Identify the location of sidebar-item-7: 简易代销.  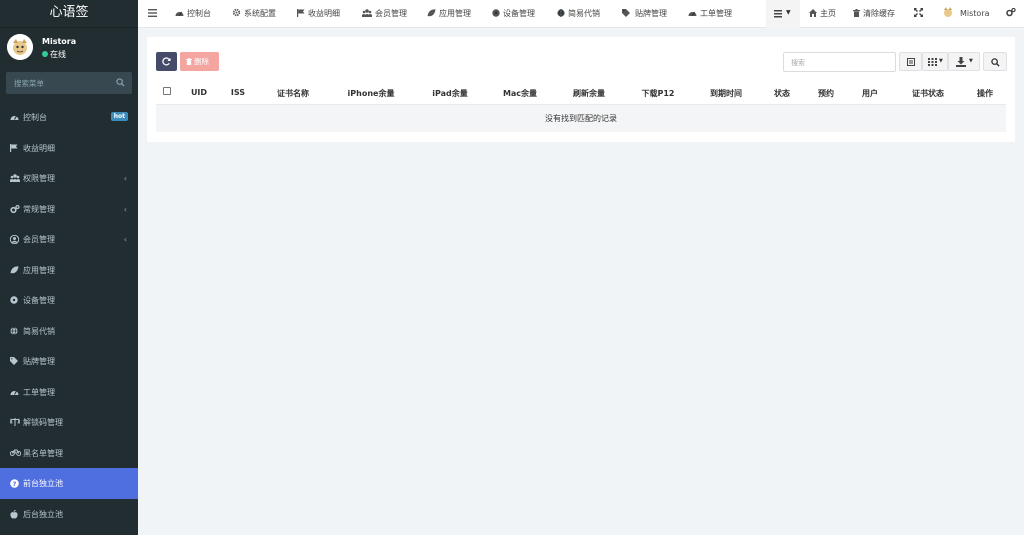
(69, 331).